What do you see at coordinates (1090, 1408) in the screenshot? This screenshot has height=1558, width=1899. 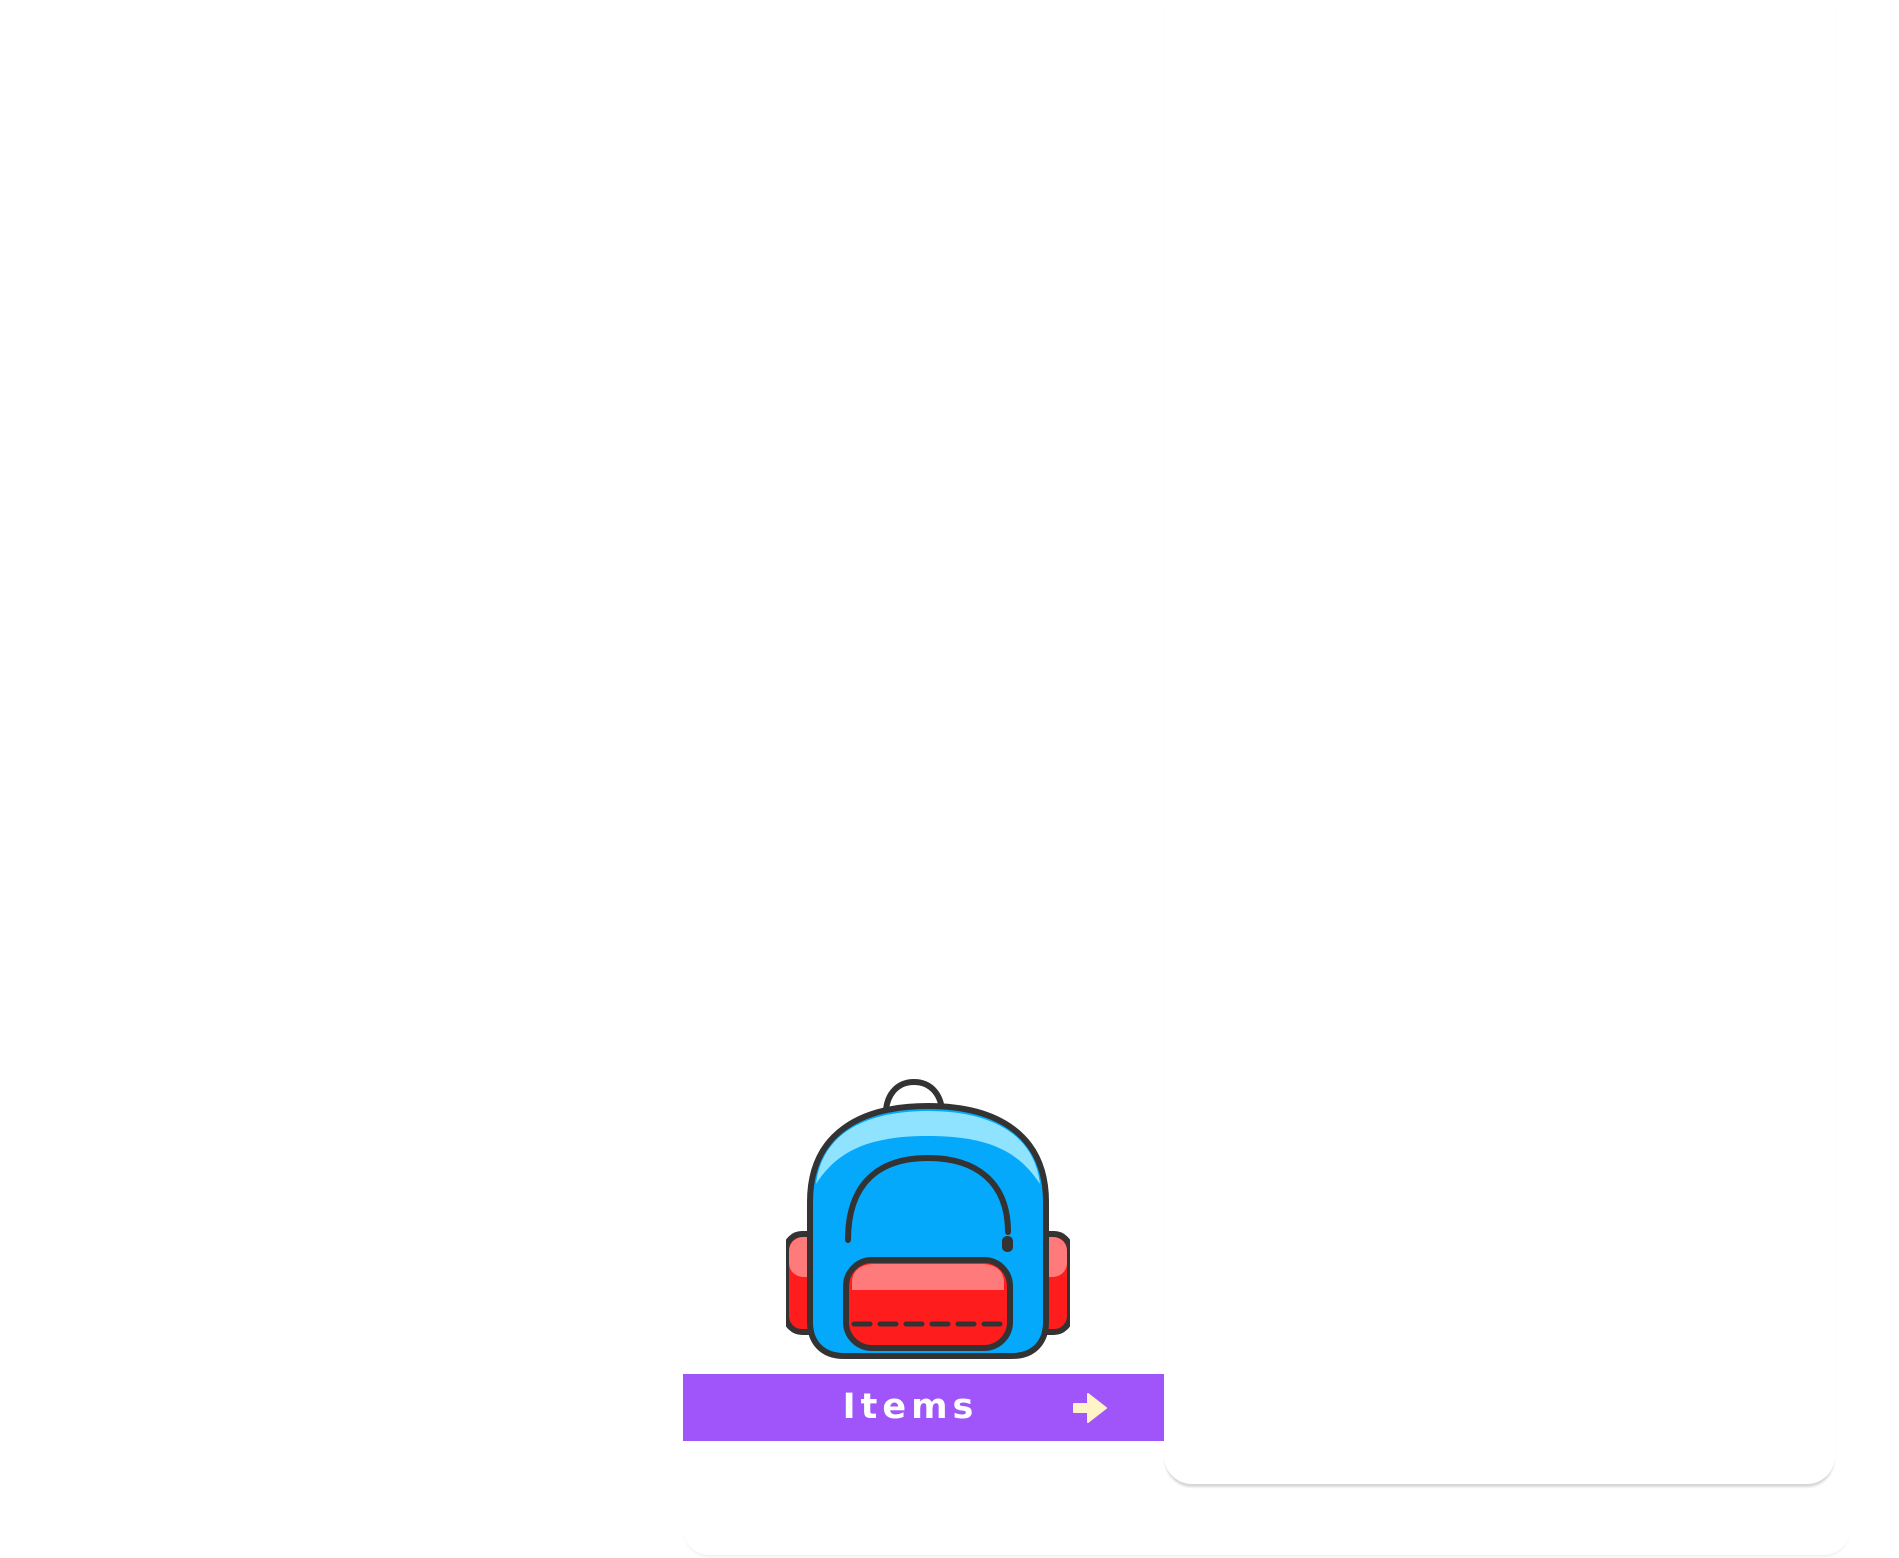 I see `arrow-right-icon` at bounding box center [1090, 1408].